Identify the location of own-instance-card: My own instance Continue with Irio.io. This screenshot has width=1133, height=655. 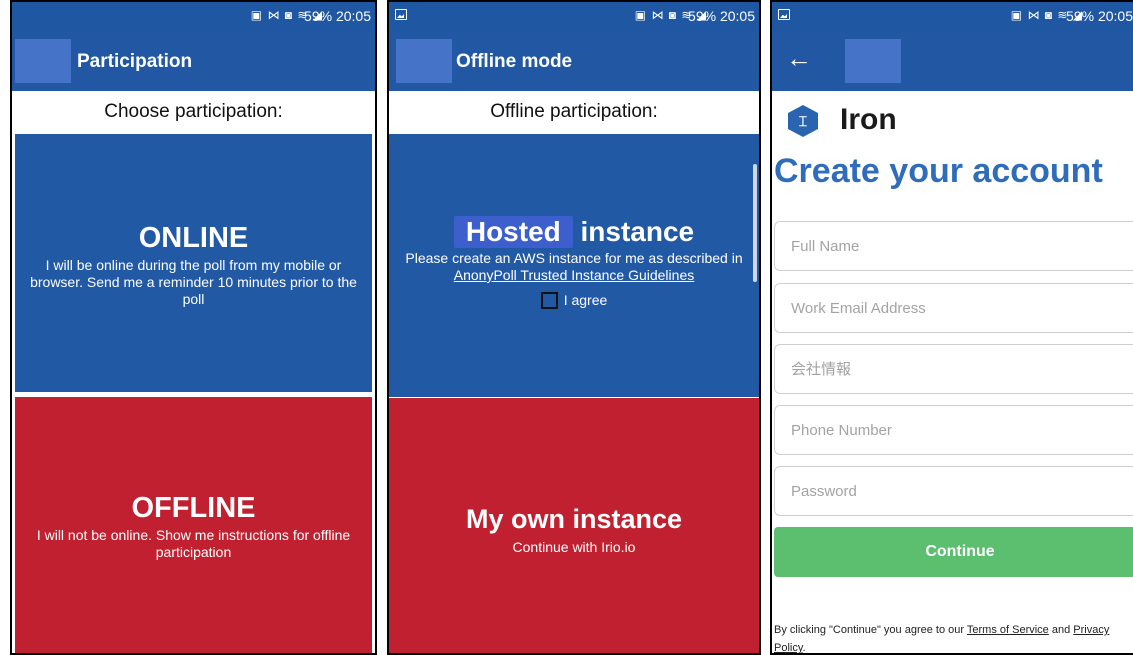
(574, 525).